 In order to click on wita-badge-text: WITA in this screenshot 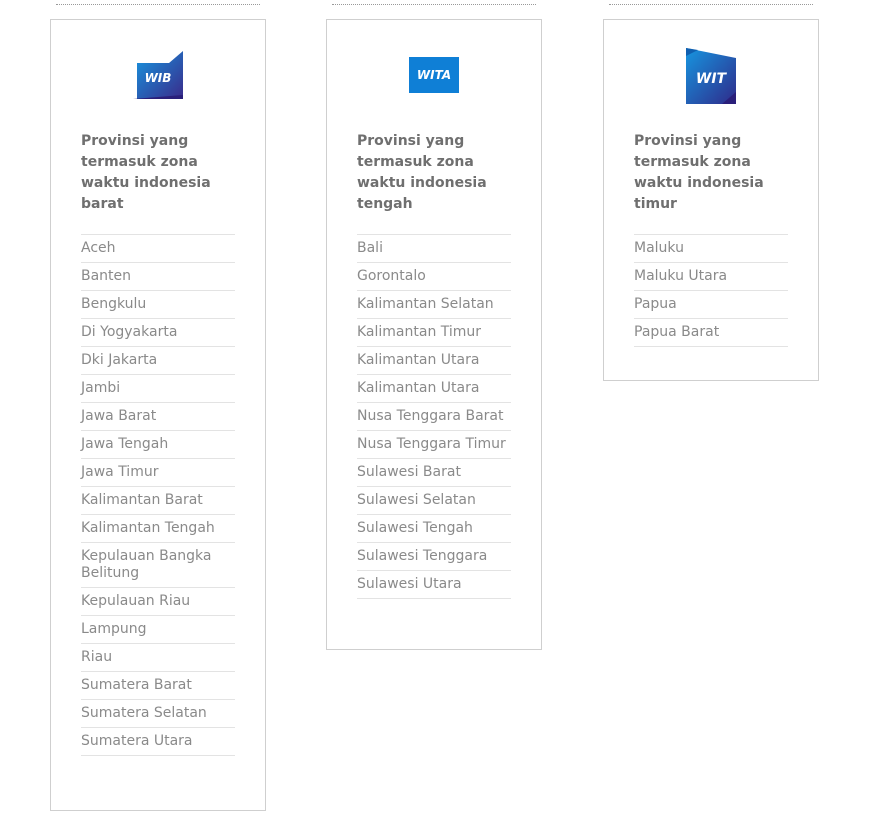, I will do `click(434, 75)`.